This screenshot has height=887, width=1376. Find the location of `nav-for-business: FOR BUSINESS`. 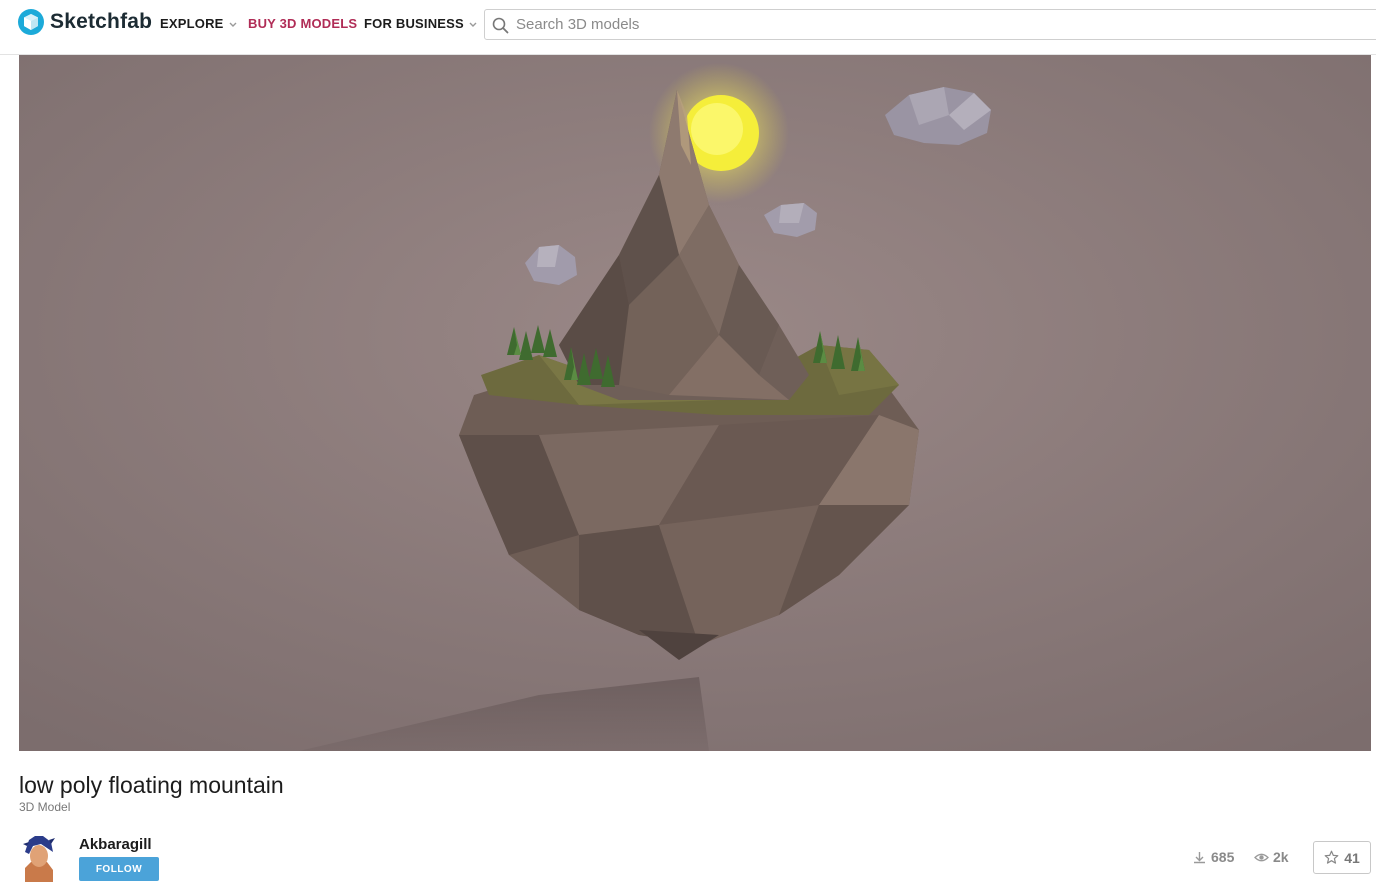

nav-for-business: FOR BUSINESS is located at coordinates (421, 23).